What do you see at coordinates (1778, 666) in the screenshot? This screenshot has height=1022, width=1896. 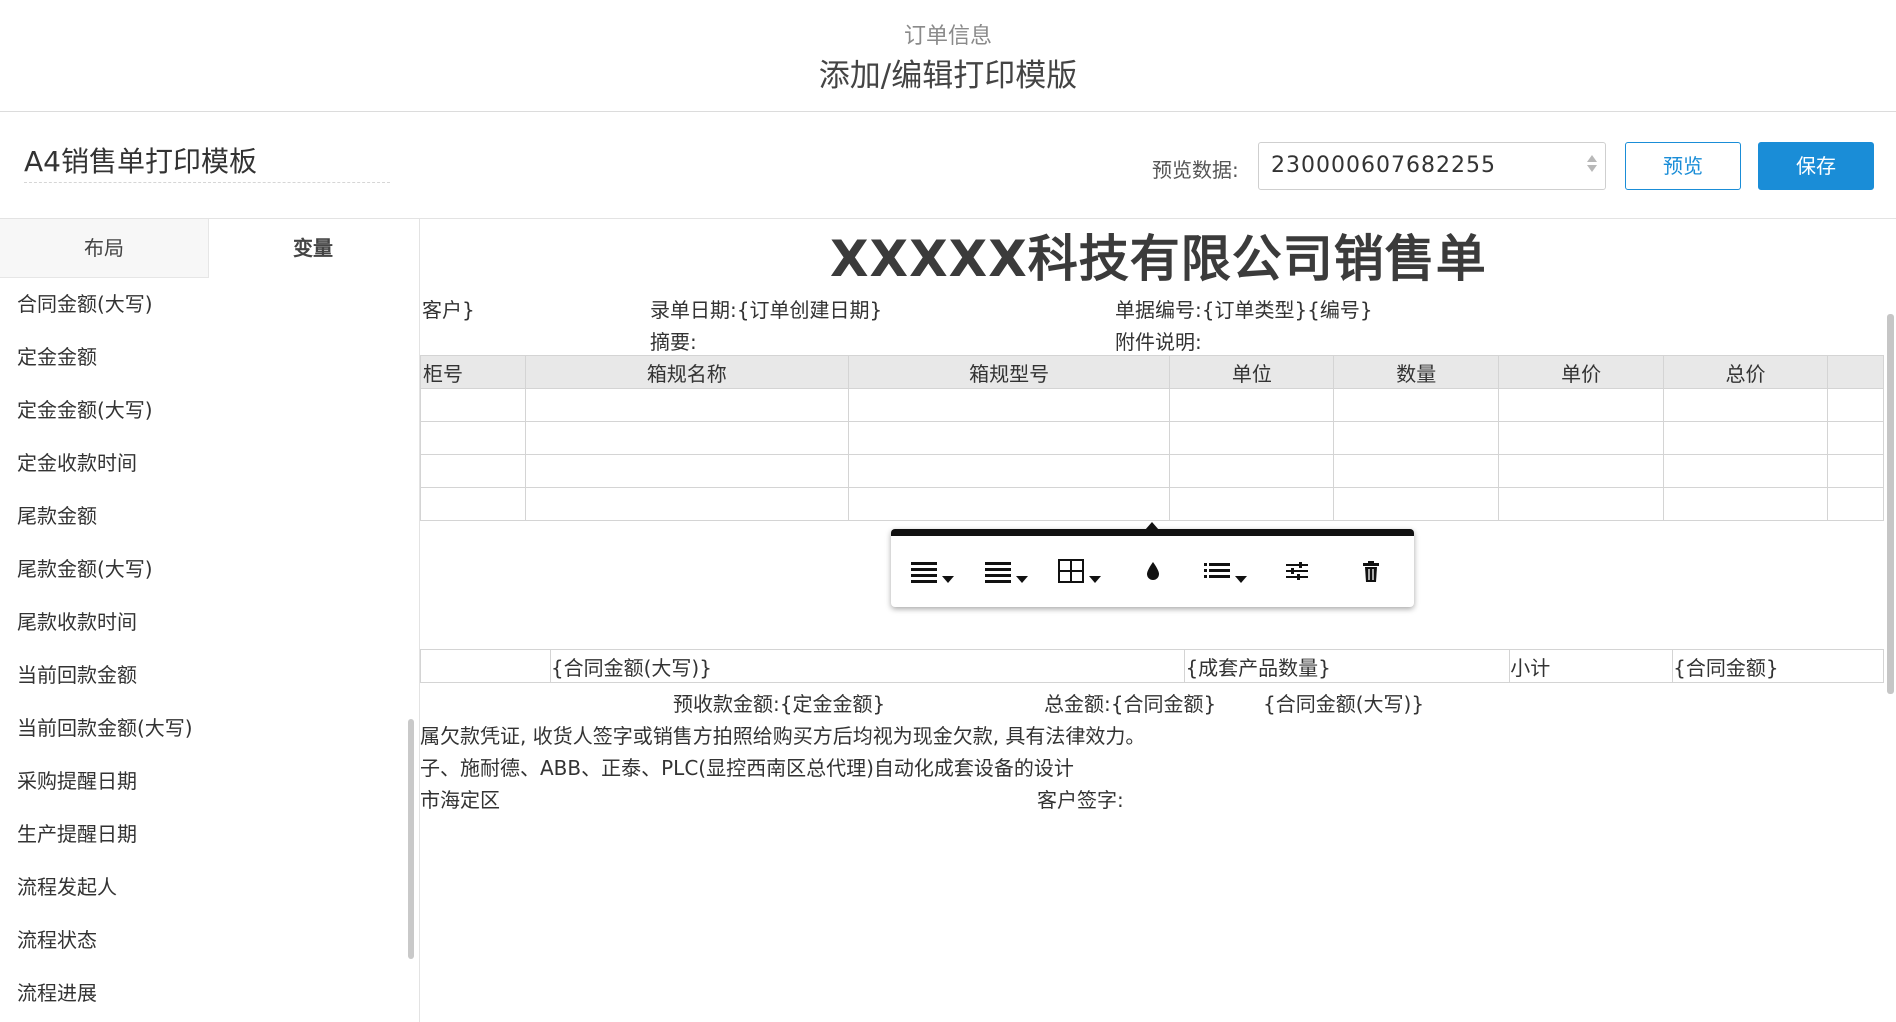 I see `summary-contract-amount: {合同金额}` at bounding box center [1778, 666].